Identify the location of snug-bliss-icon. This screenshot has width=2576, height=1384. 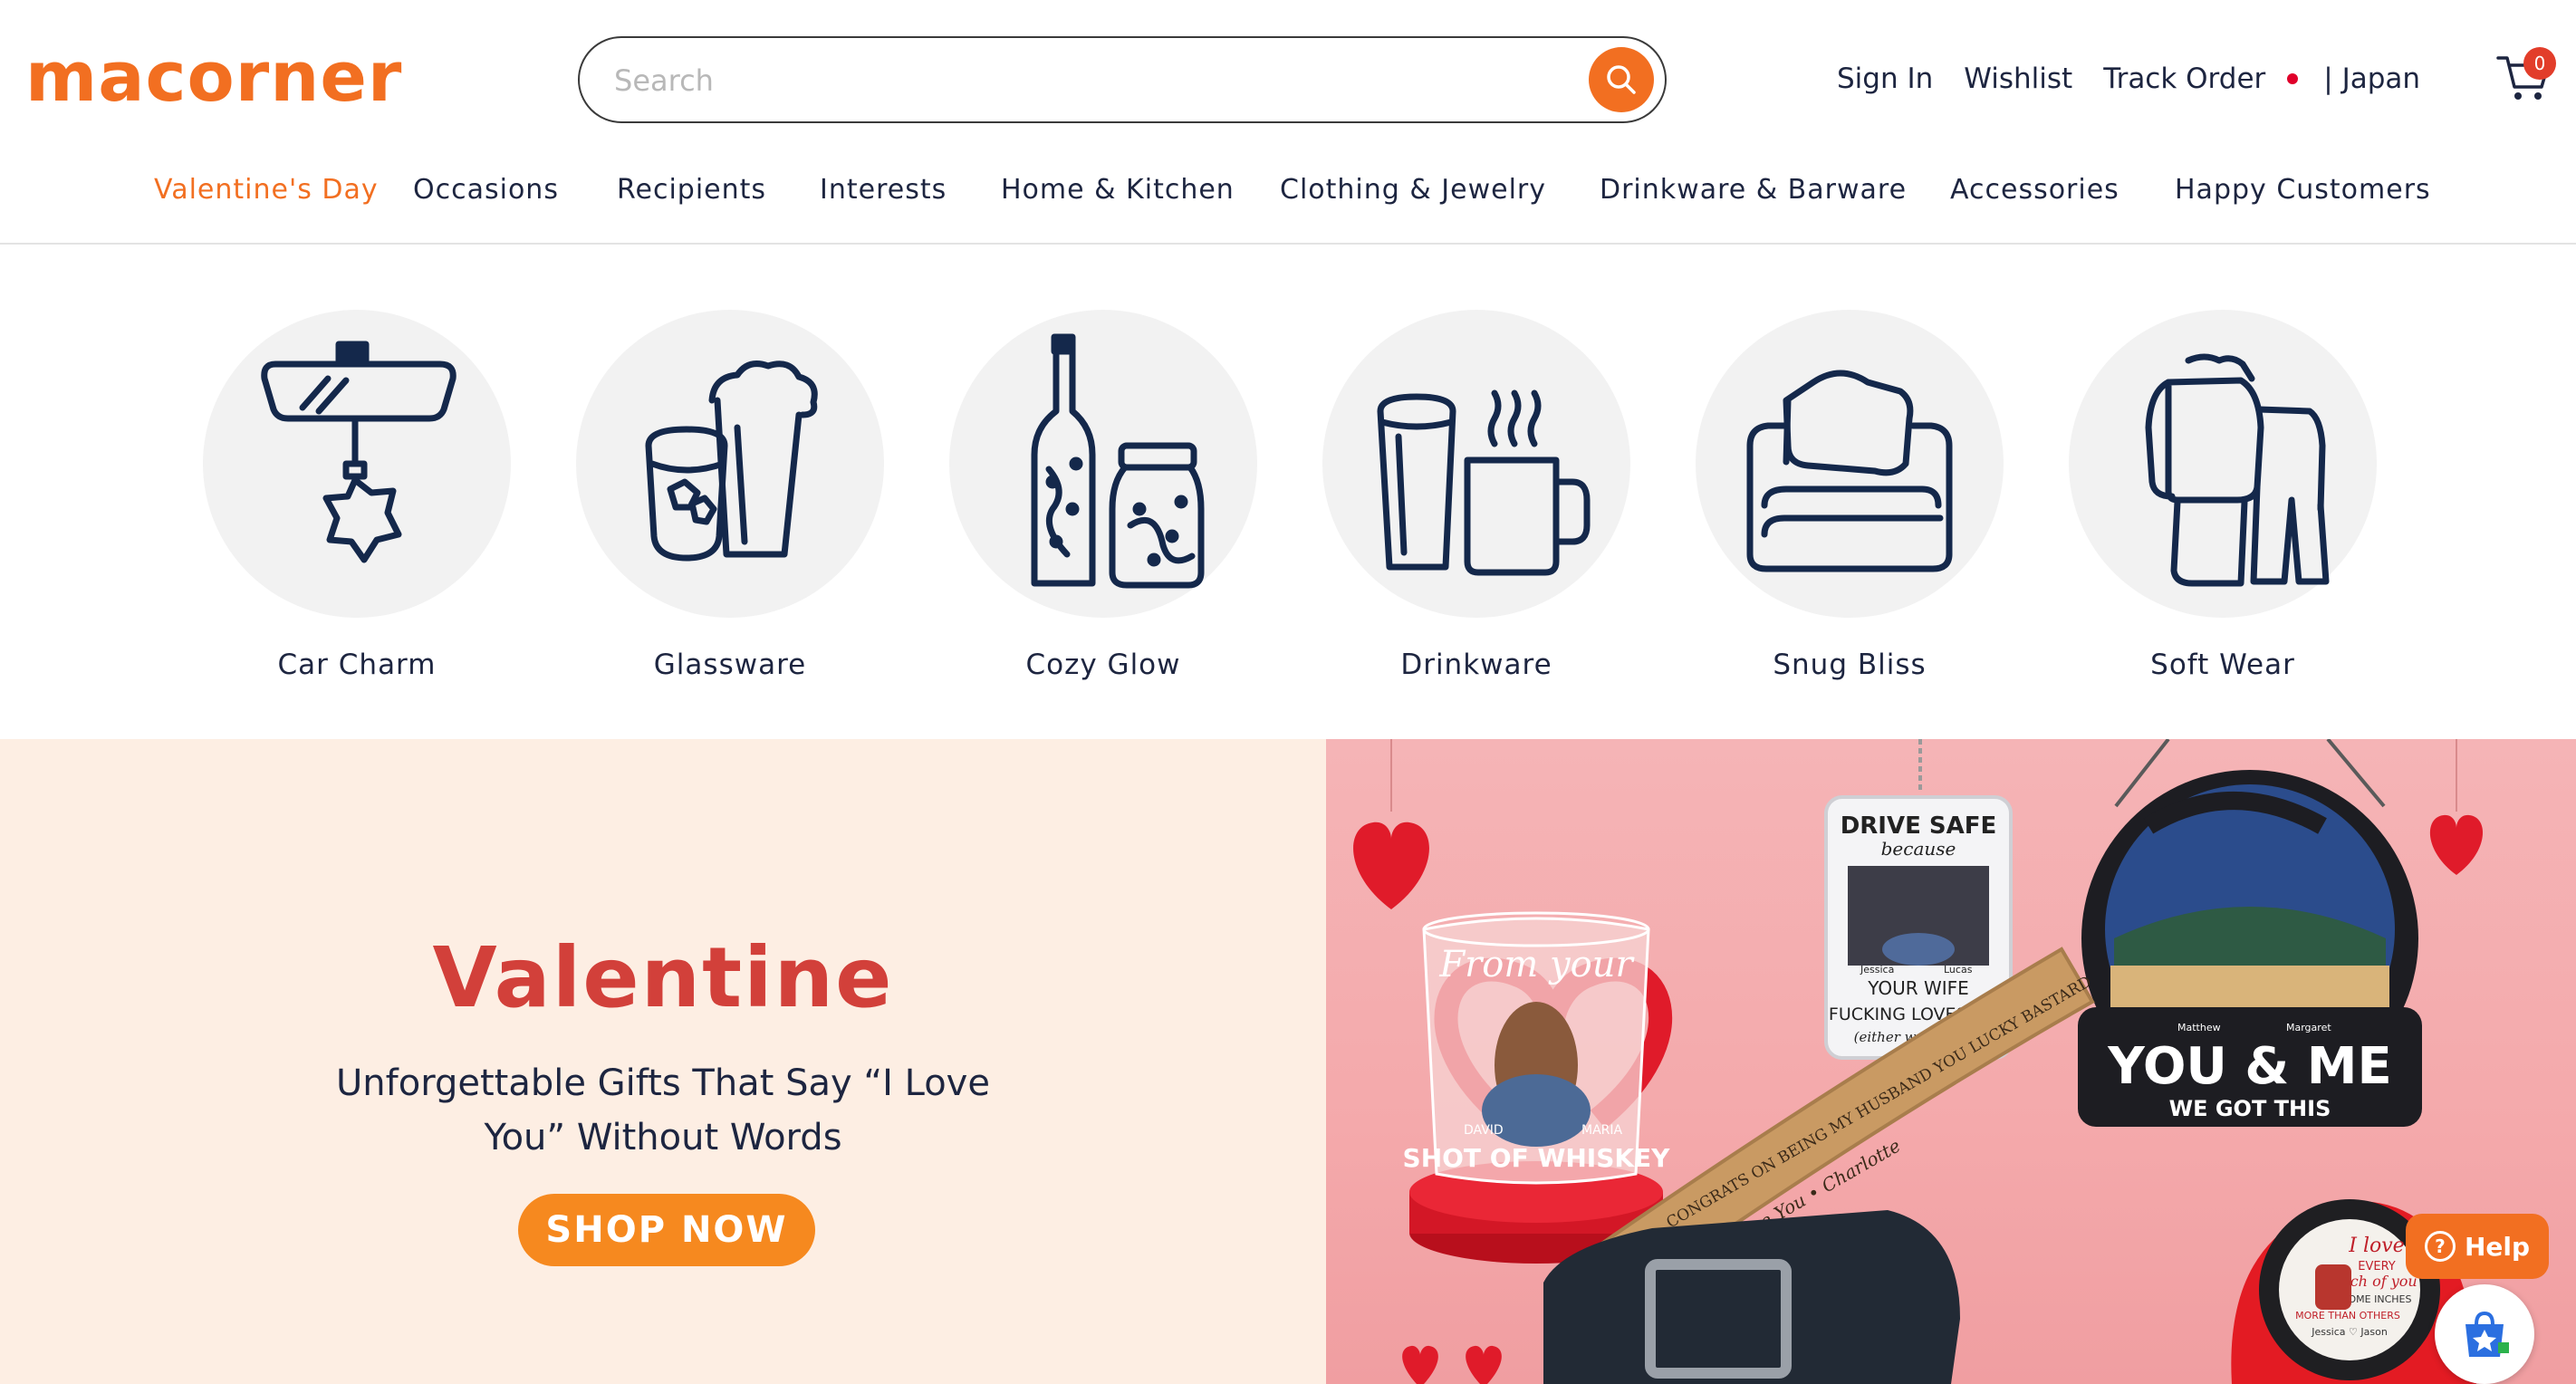
(1849, 471).